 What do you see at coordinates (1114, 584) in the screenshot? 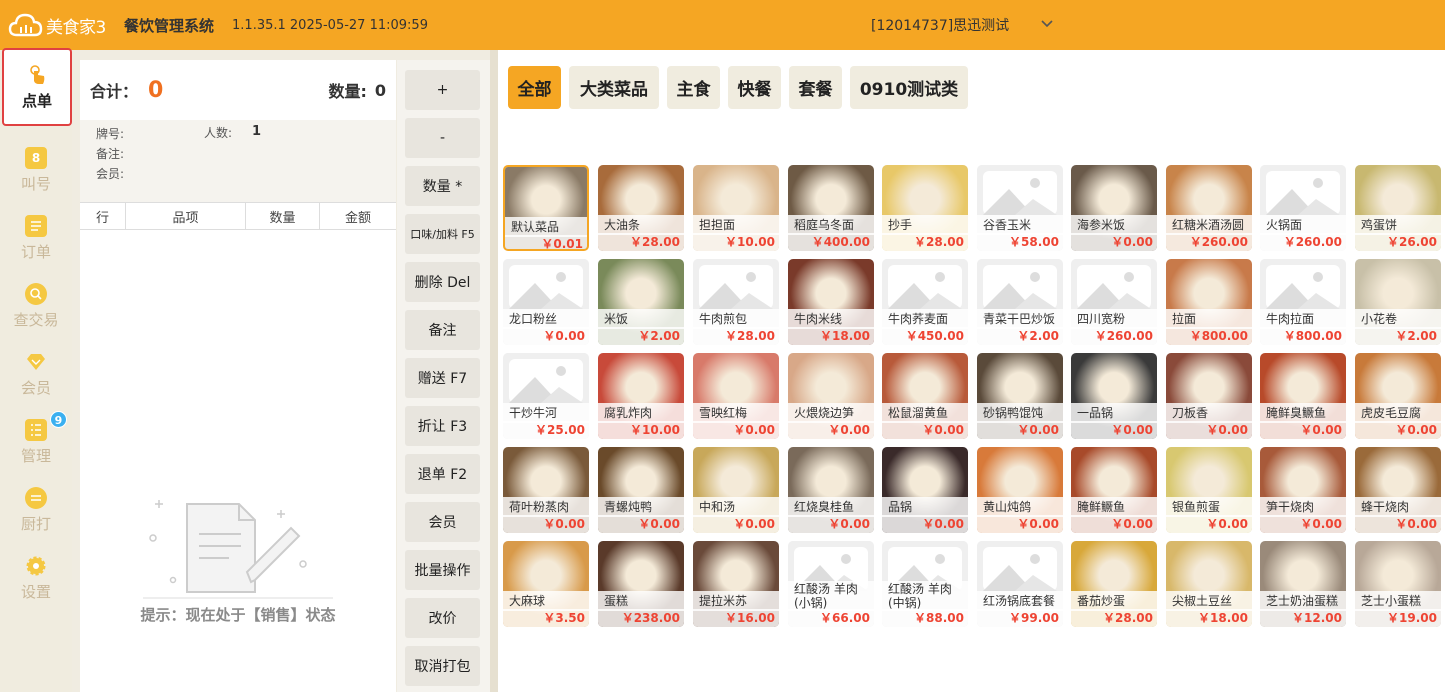
I see `dish-tile: 番茄炒蛋 ￥28.00` at bounding box center [1114, 584].